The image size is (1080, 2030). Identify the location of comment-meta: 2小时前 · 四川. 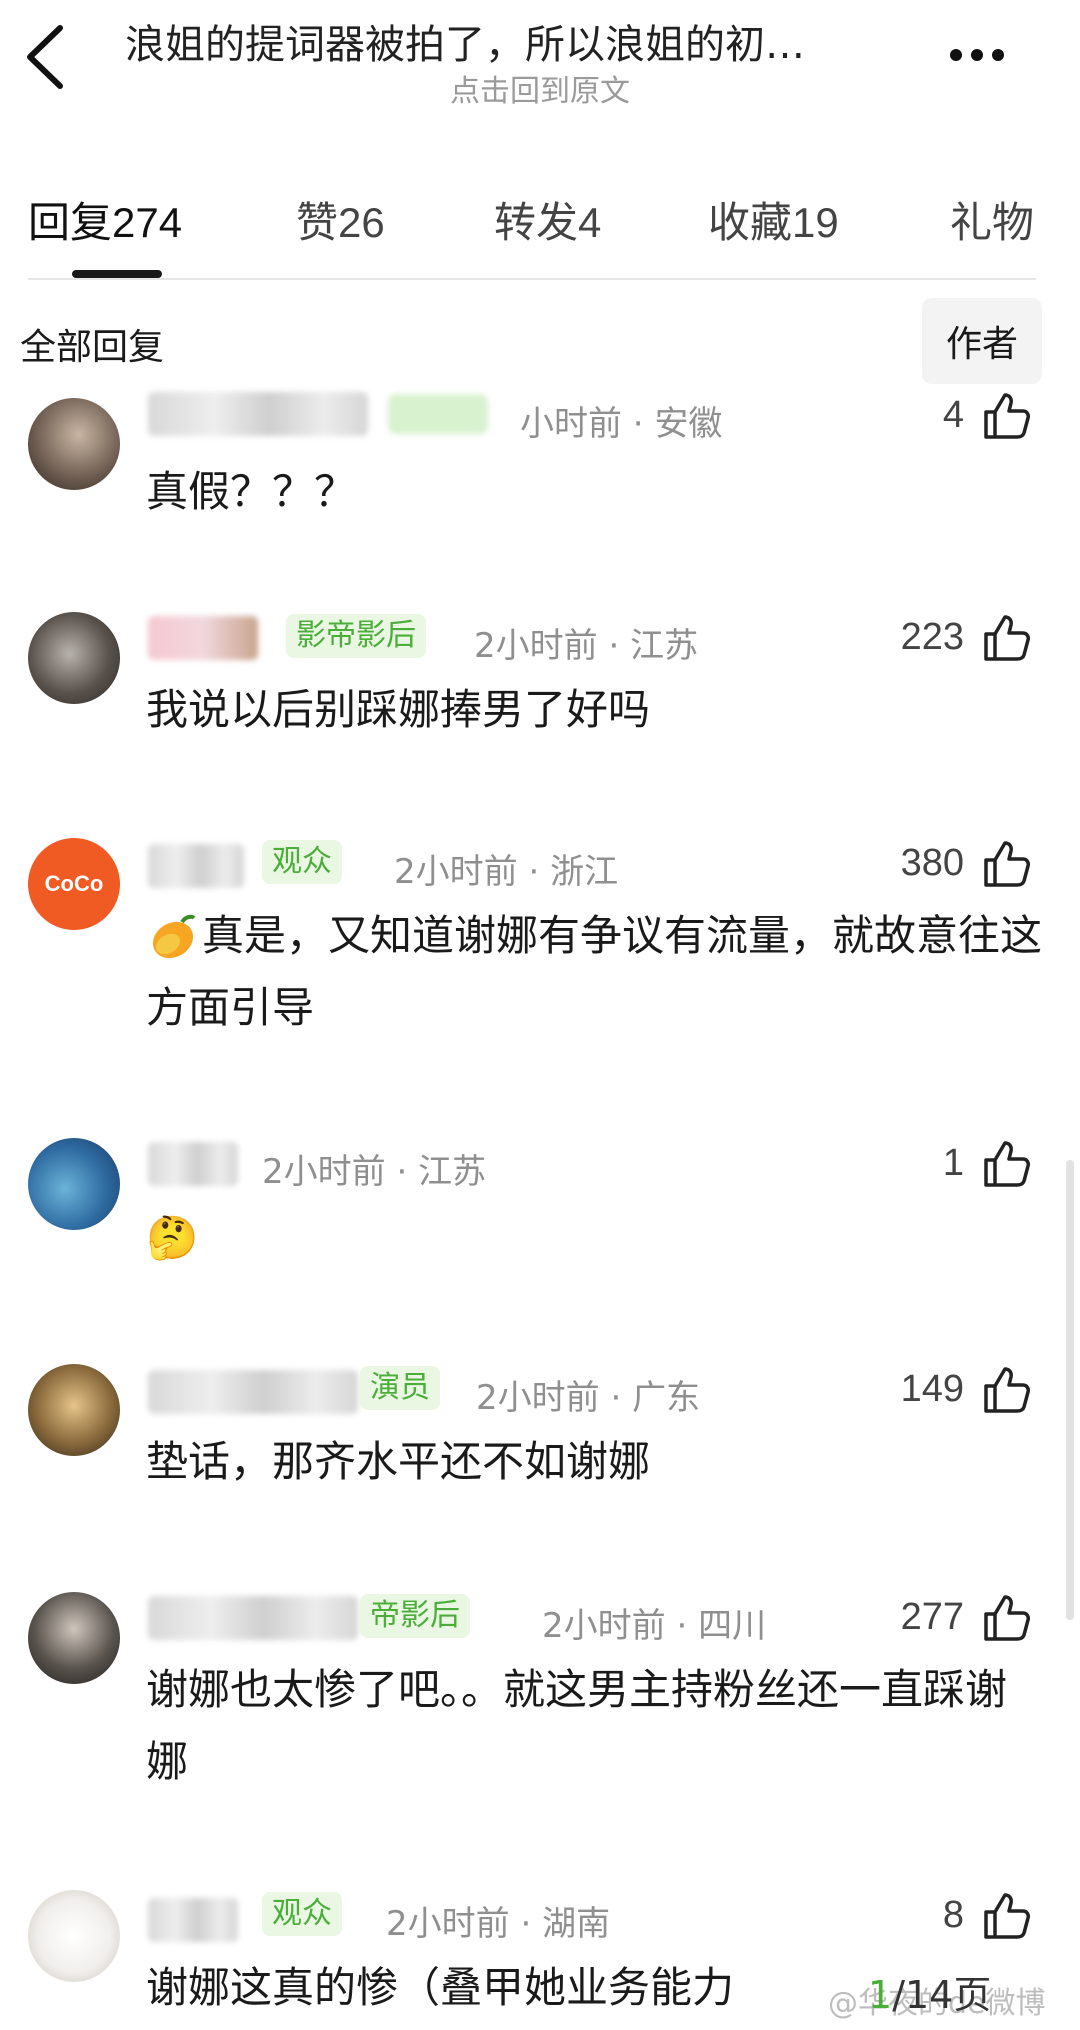
(654, 1626).